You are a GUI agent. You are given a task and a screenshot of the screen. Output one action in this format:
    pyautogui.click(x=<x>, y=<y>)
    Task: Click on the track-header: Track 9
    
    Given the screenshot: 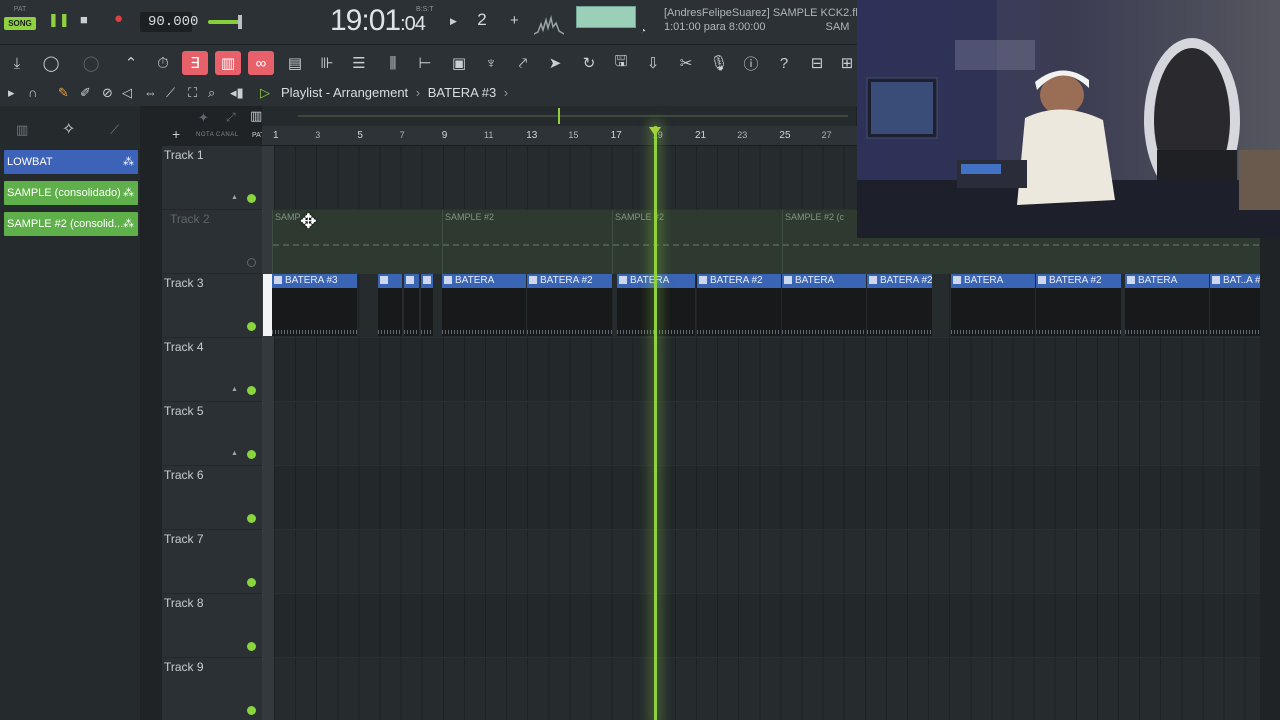 What is the action you would take?
    pyautogui.click(x=212, y=689)
    